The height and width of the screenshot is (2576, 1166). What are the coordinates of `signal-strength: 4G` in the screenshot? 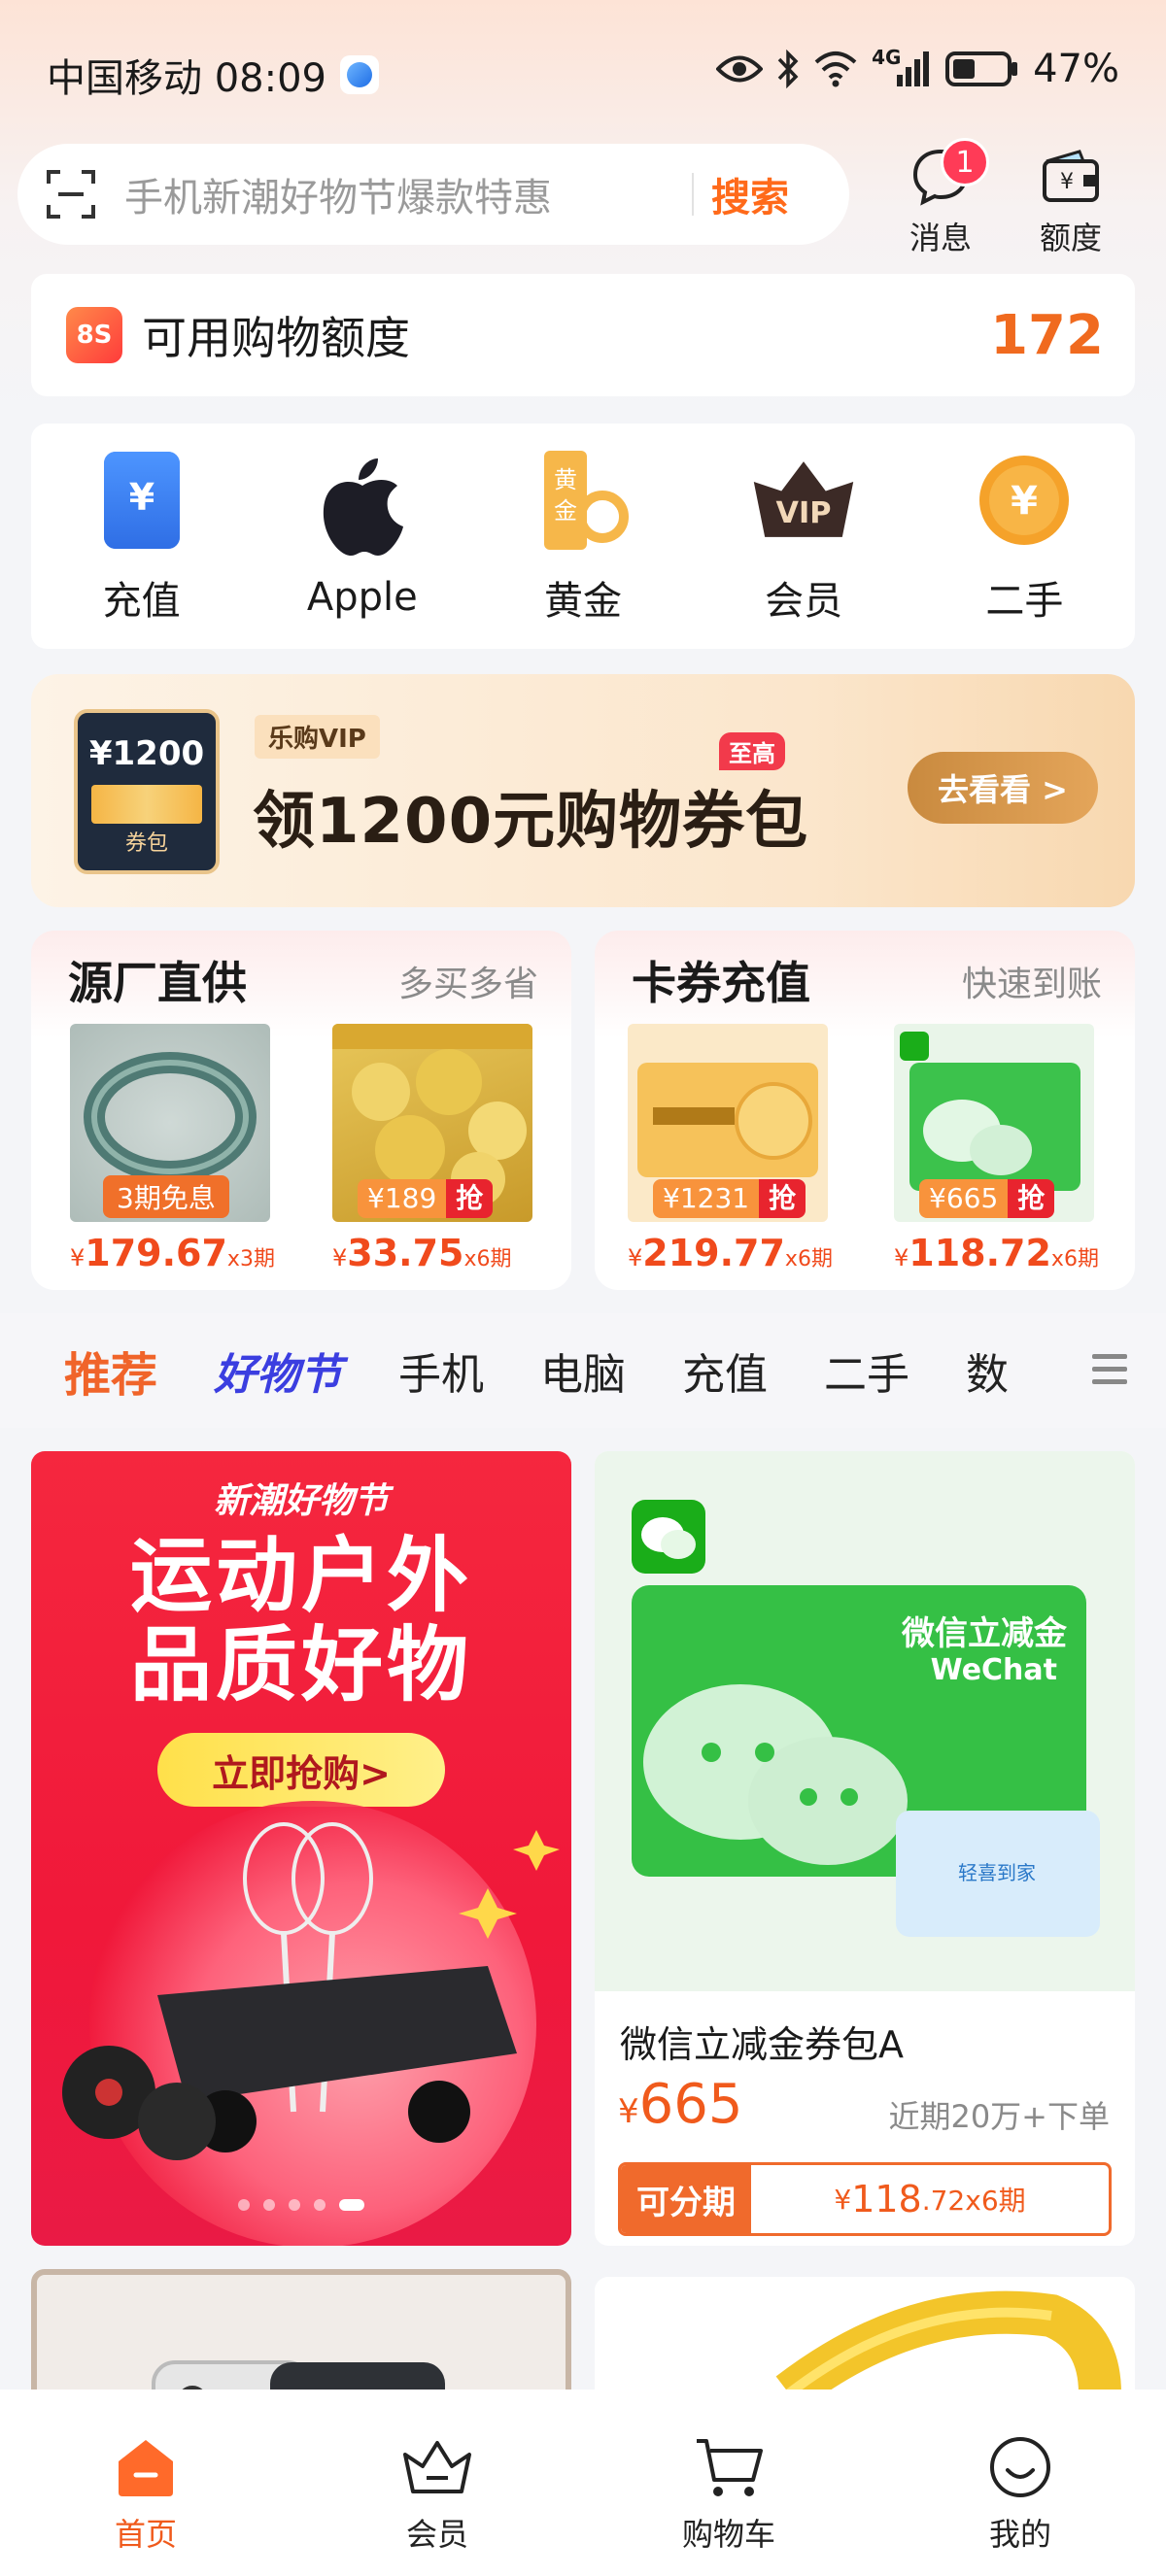 It's located at (902, 67).